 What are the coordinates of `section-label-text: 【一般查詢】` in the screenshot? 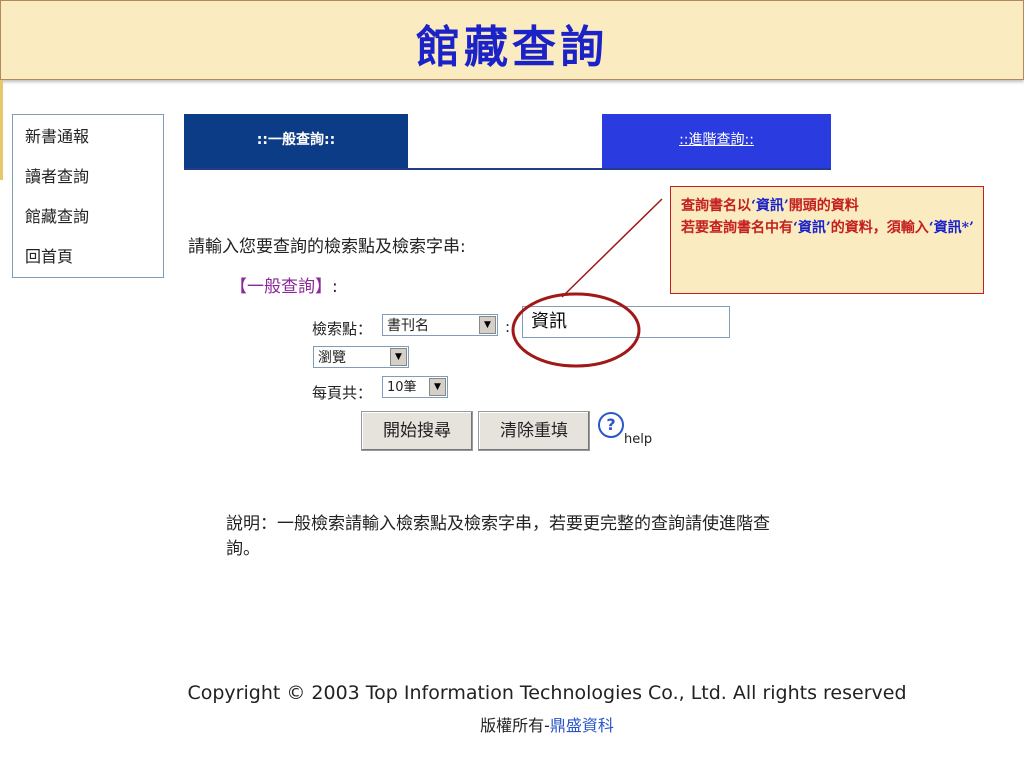 It's located at (281, 287).